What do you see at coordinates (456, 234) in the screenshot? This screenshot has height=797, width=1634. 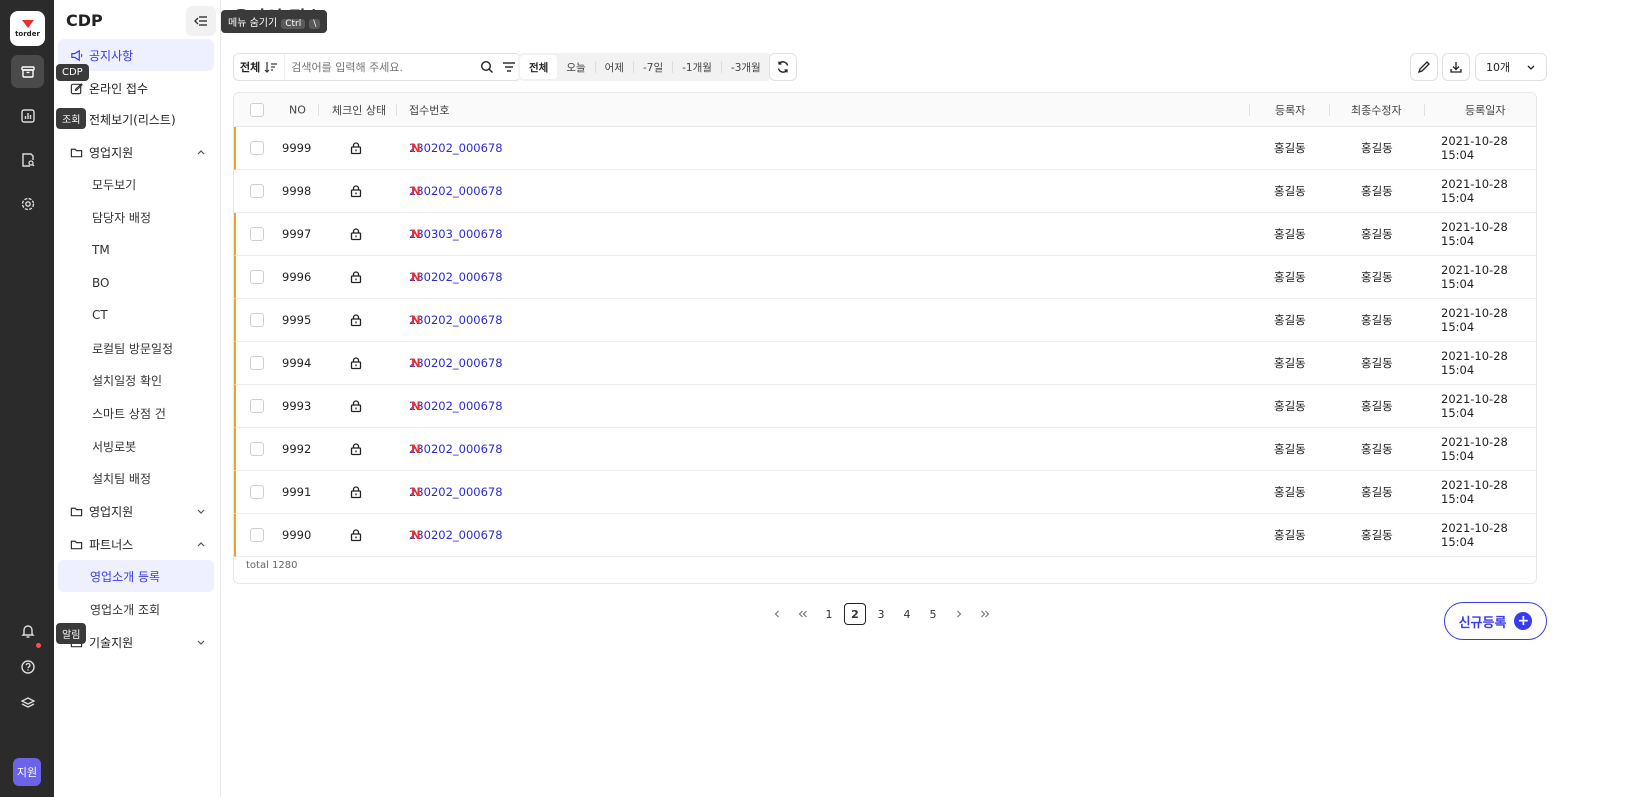 I see `receipt-link: 230303_000678` at bounding box center [456, 234].